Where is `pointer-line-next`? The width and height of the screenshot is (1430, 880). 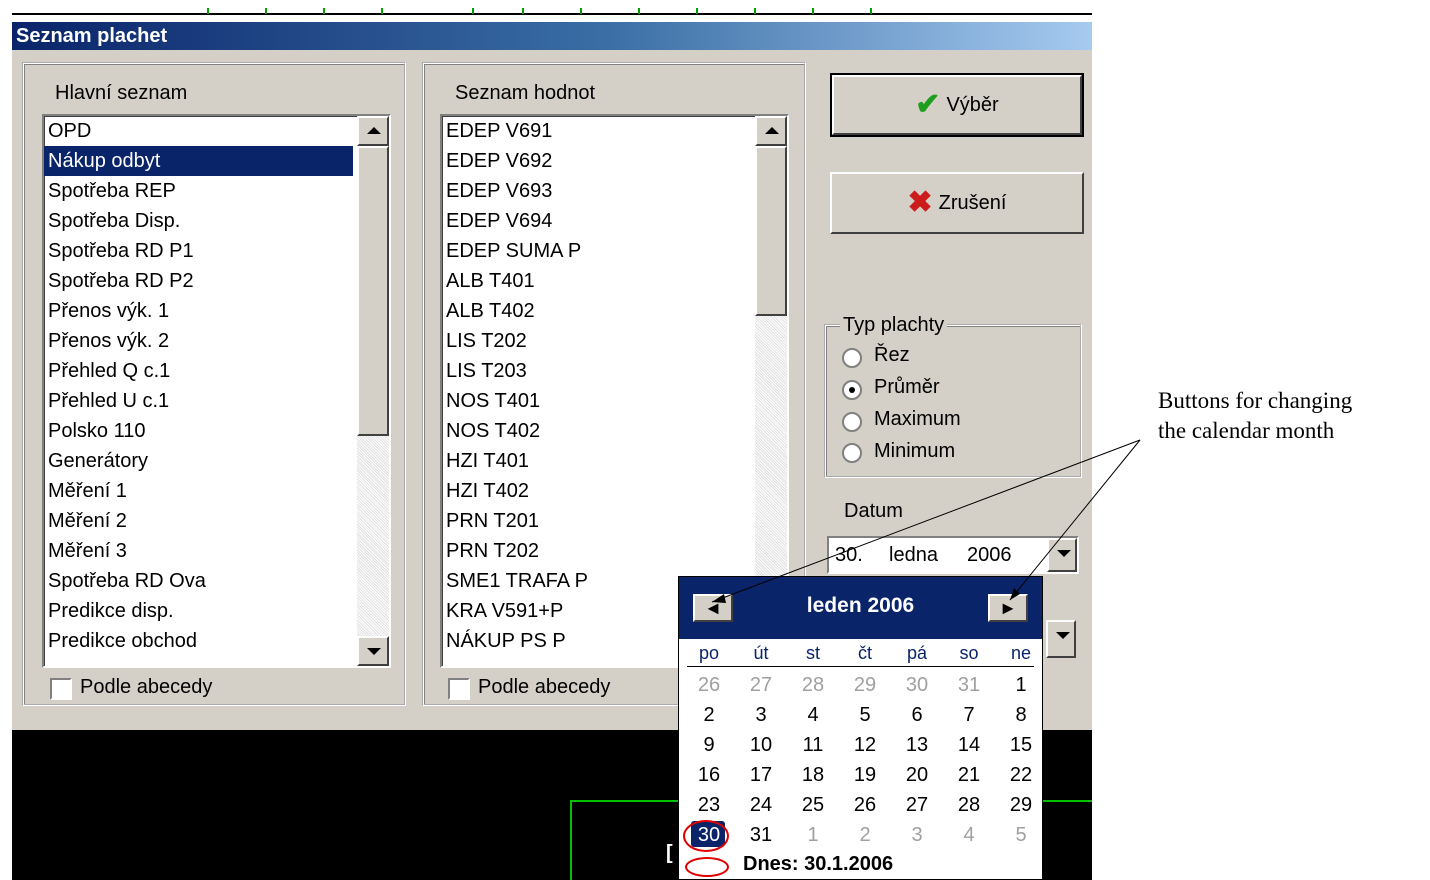 pointer-line-next is located at coordinates (1075, 520).